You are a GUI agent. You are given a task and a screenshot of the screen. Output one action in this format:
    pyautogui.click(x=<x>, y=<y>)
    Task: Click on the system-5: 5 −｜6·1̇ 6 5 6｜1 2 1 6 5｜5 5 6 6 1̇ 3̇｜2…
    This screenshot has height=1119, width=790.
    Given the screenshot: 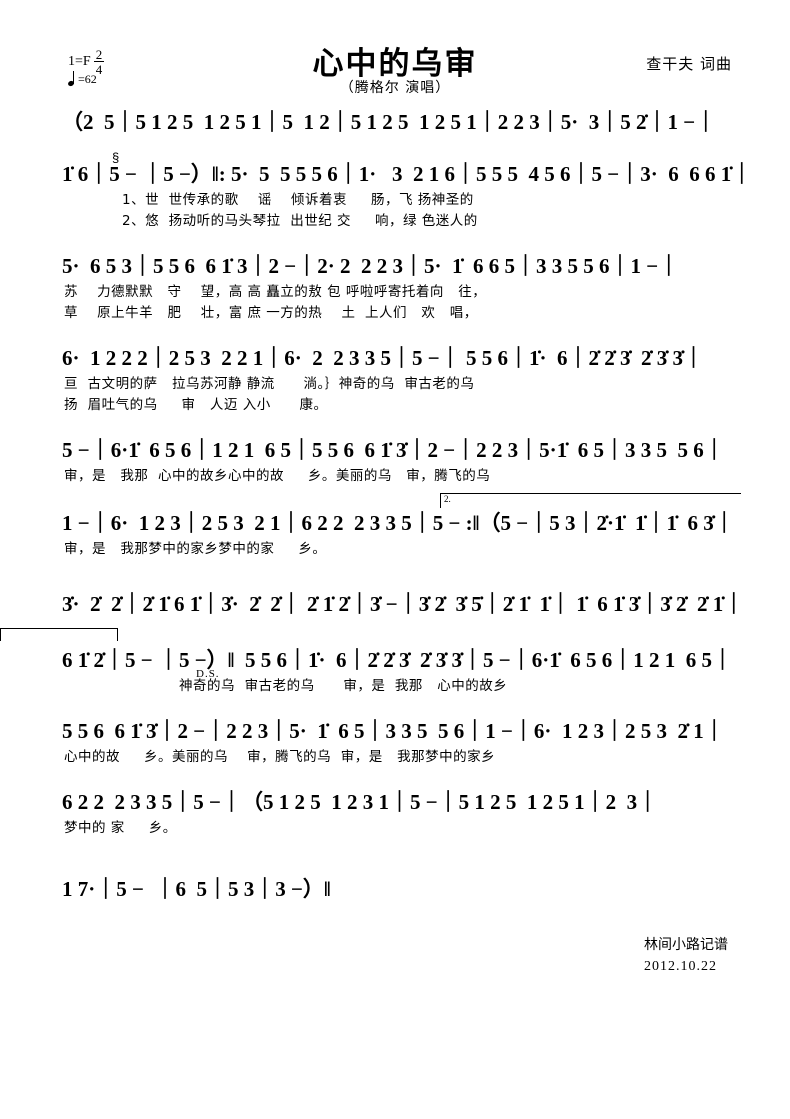 What is the action you would take?
    pyautogui.click(x=395, y=454)
    